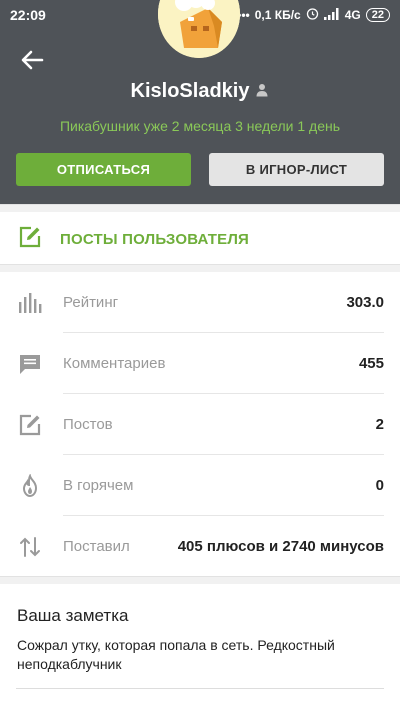 Image resolution: width=400 pixels, height=711 pixels. What do you see at coordinates (200, 688) in the screenshot?
I see `note-underline` at bounding box center [200, 688].